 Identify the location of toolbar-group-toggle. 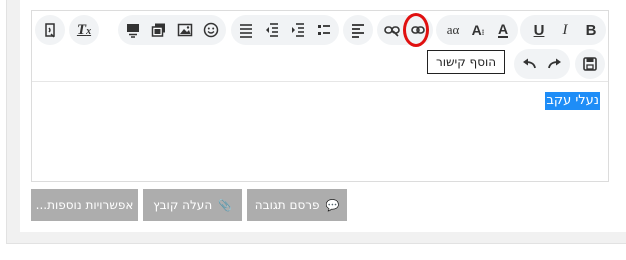
(50, 30).